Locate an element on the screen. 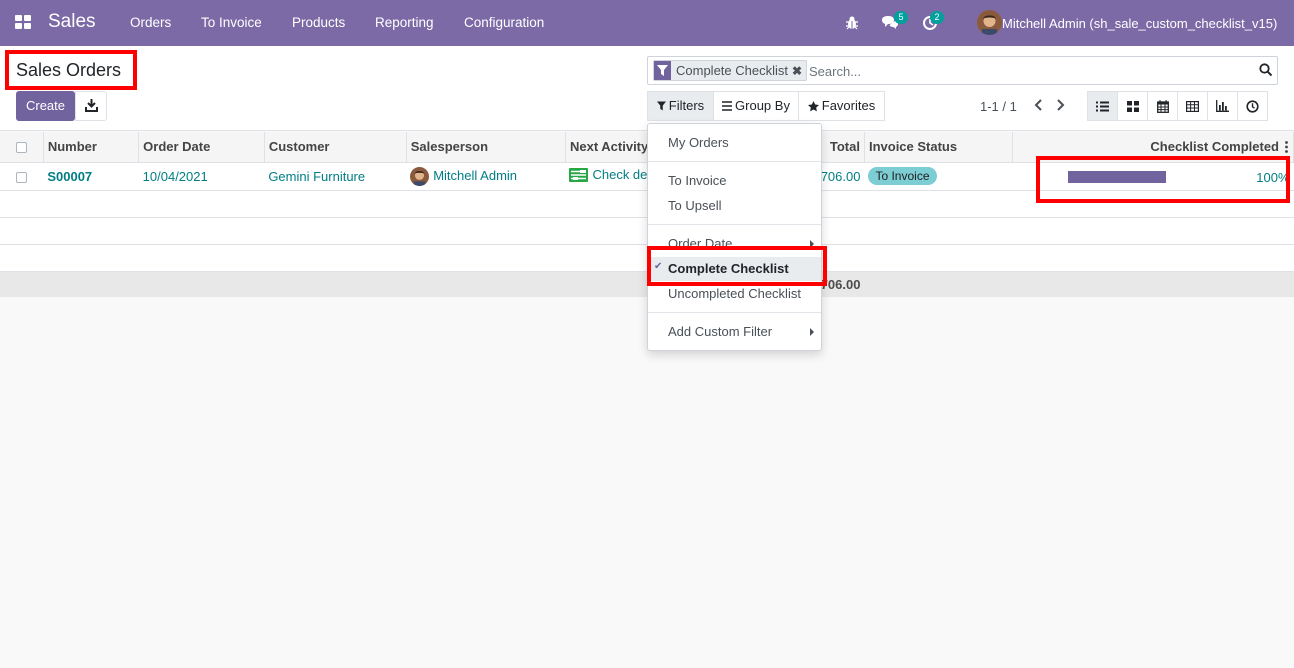 The image size is (1294, 668). filter-to-invoice: To Invoice is located at coordinates (697, 180).